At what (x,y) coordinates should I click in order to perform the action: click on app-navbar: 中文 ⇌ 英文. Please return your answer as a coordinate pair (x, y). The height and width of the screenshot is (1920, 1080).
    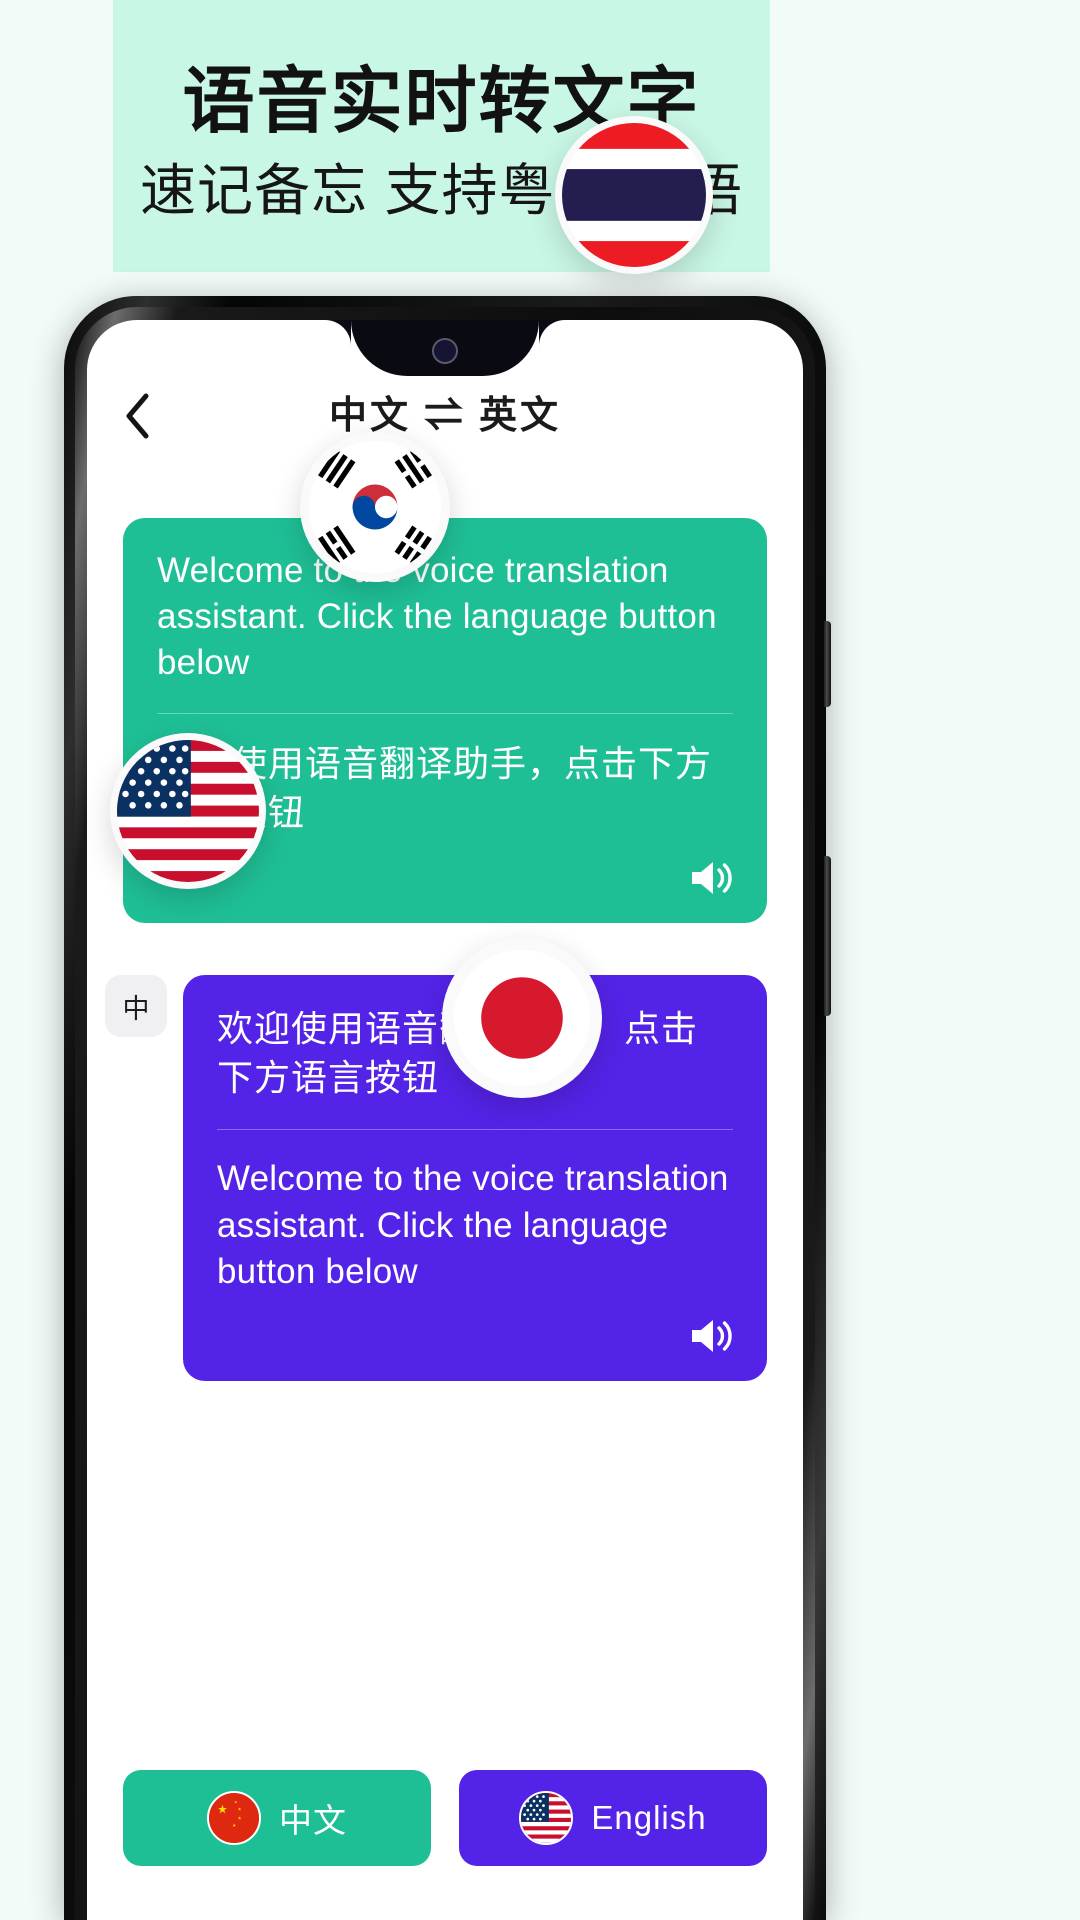
    Looking at the image, I should click on (445, 416).